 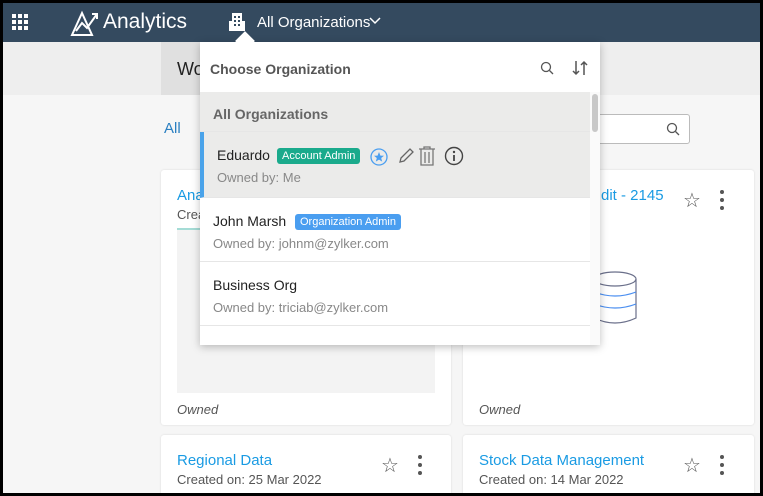 What do you see at coordinates (313, 22) in the screenshot?
I see `org-selector: All Organizations` at bounding box center [313, 22].